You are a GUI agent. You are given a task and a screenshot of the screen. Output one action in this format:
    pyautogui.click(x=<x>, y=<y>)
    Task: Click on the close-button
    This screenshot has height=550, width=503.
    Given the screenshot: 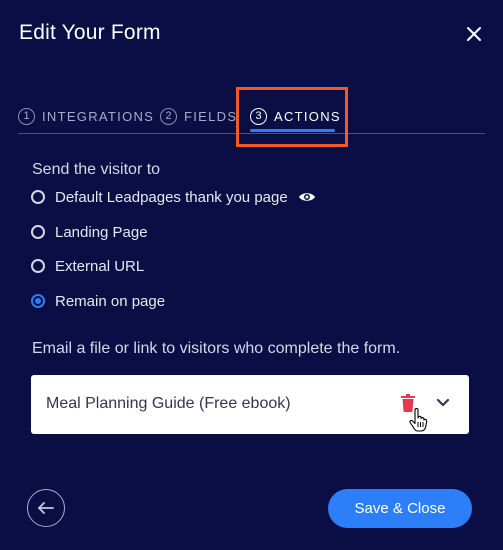 What is the action you would take?
    pyautogui.click(x=474, y=34)
    